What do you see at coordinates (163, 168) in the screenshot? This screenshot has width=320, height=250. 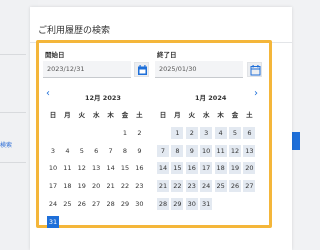 I see `right-day-14: 14` at bounding box center [163, 168].